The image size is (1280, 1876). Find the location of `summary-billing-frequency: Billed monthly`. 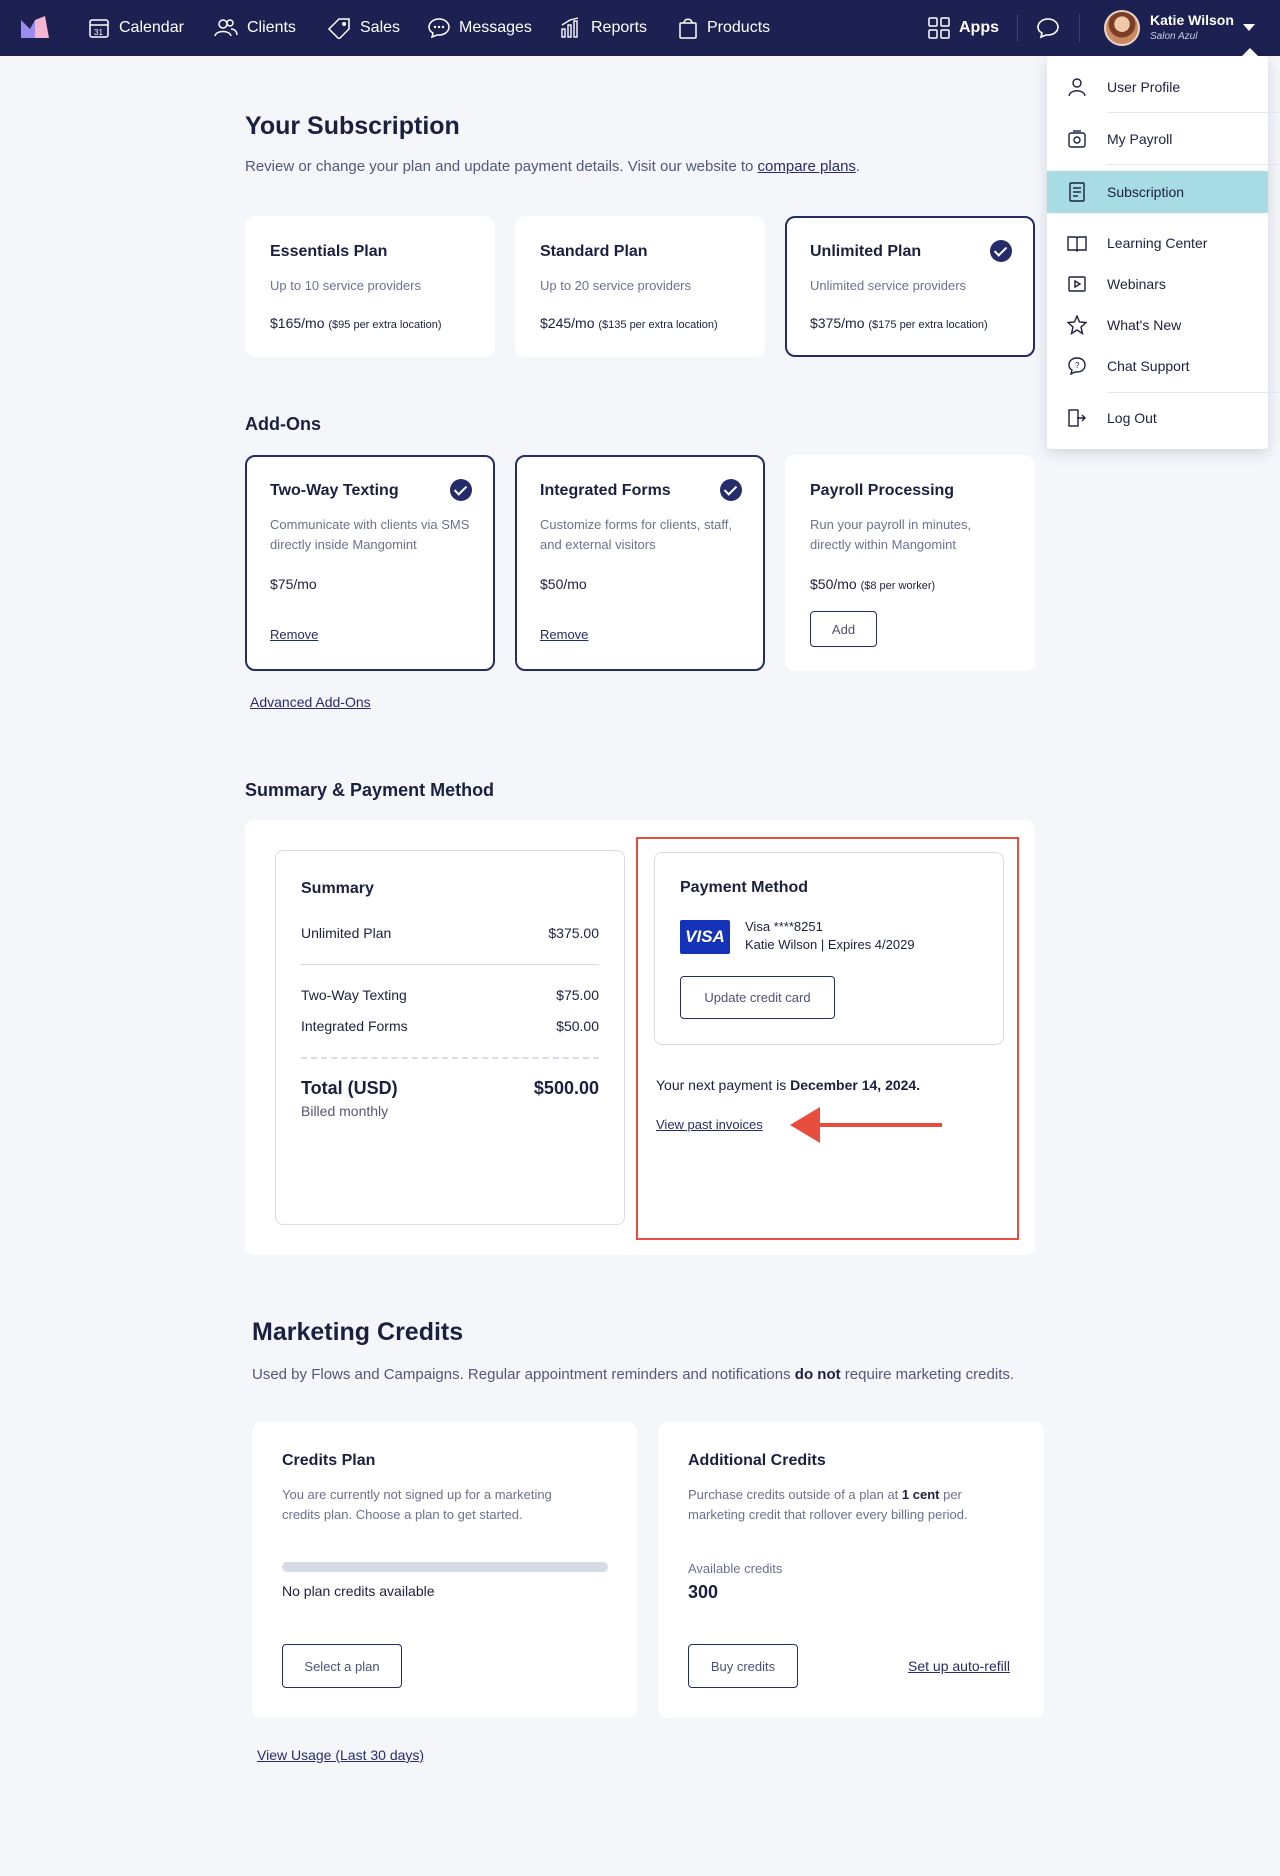

summary-billing-frequency: Billed monthly is located at coordinates (345, 1111).